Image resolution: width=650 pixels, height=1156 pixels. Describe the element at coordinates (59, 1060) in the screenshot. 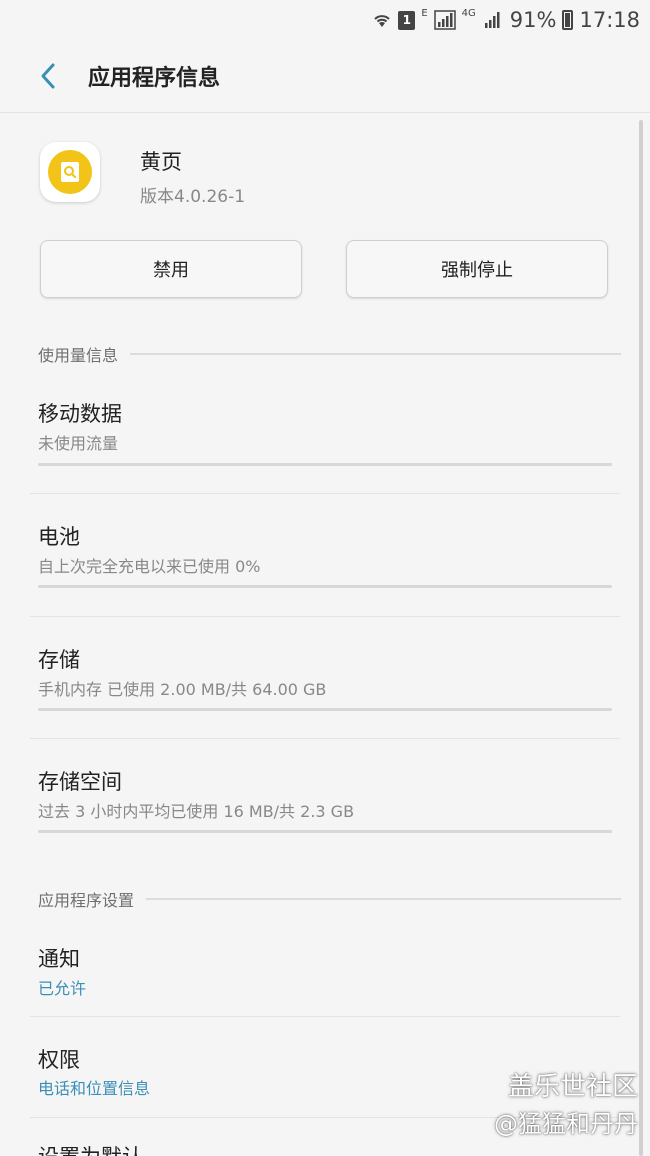

I see `item-title: 权限` at that location.